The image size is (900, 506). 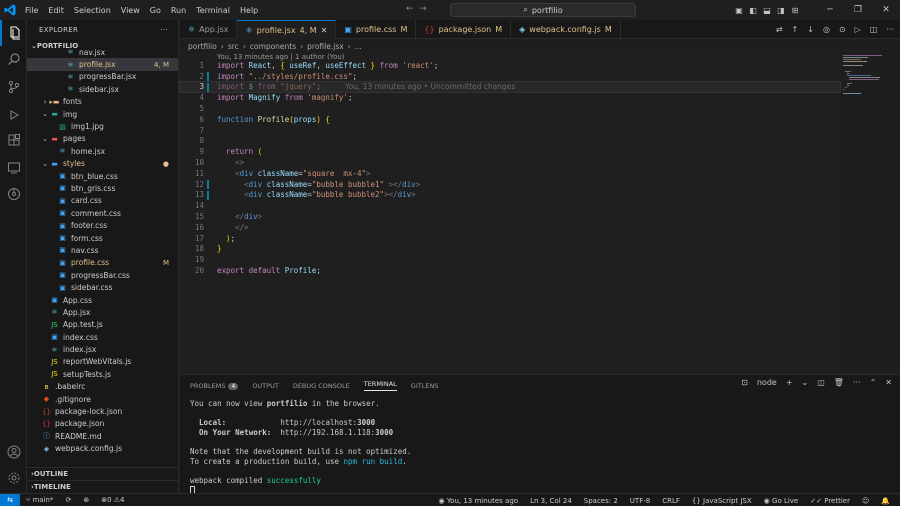 I want to click on code-line: 20 export default Profile;, so click(x=510, y=270).